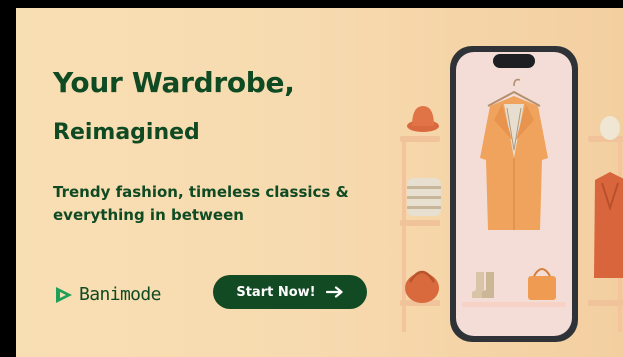 The height and width of the screenshot is (357, 623). Describe the element at coordinates (276, 292) in the screenshot. I see `start-now-label: Start Now!` at that location.